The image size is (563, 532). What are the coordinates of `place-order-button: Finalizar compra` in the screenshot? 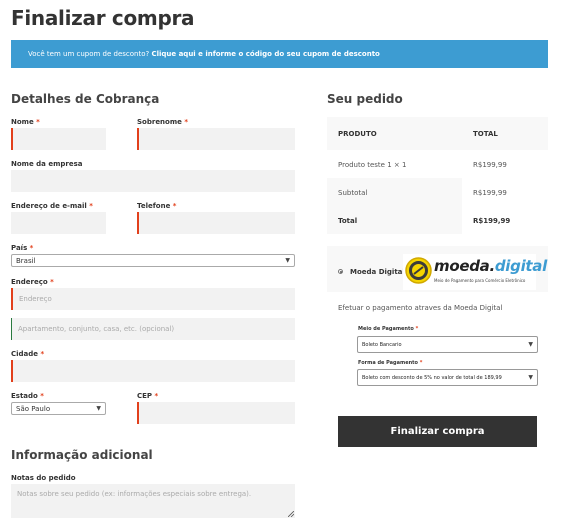 It's located at (437, 431).